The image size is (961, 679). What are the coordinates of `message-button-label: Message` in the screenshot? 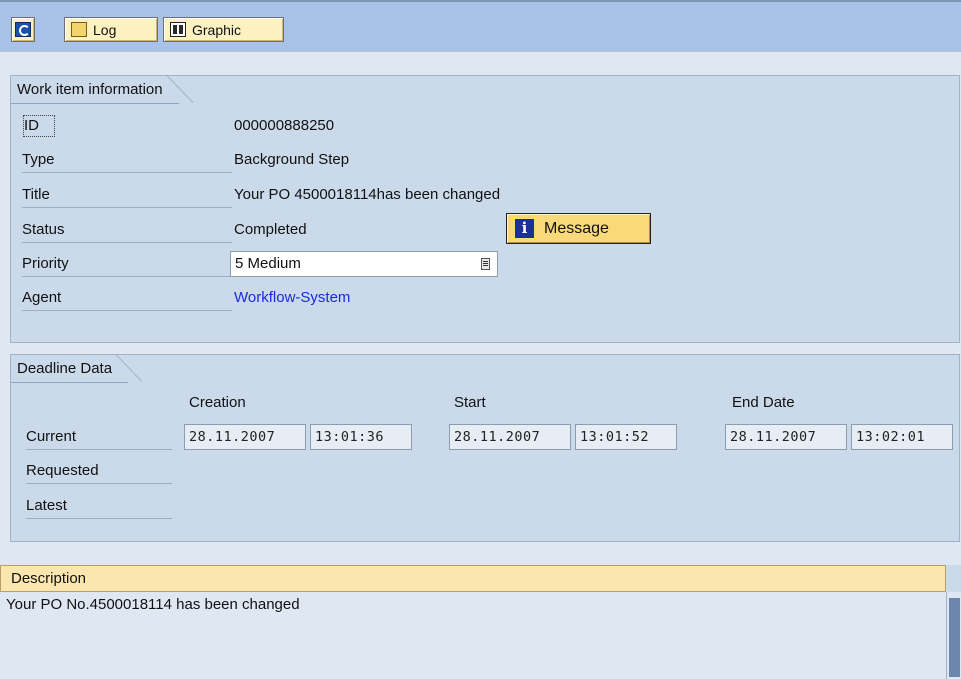 It's located at (576, 228).